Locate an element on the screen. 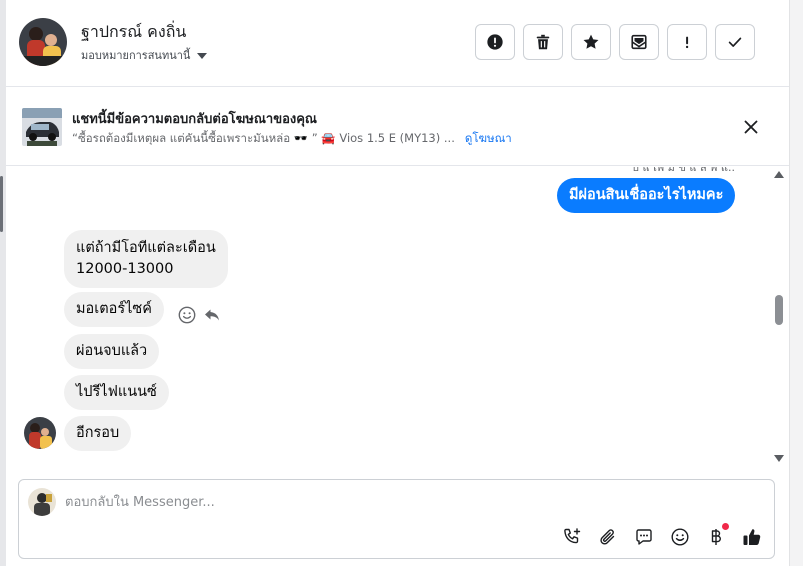 The height and width of the screenshot is (566, 803). mark-unread-button is located at coordinates (639, 42).